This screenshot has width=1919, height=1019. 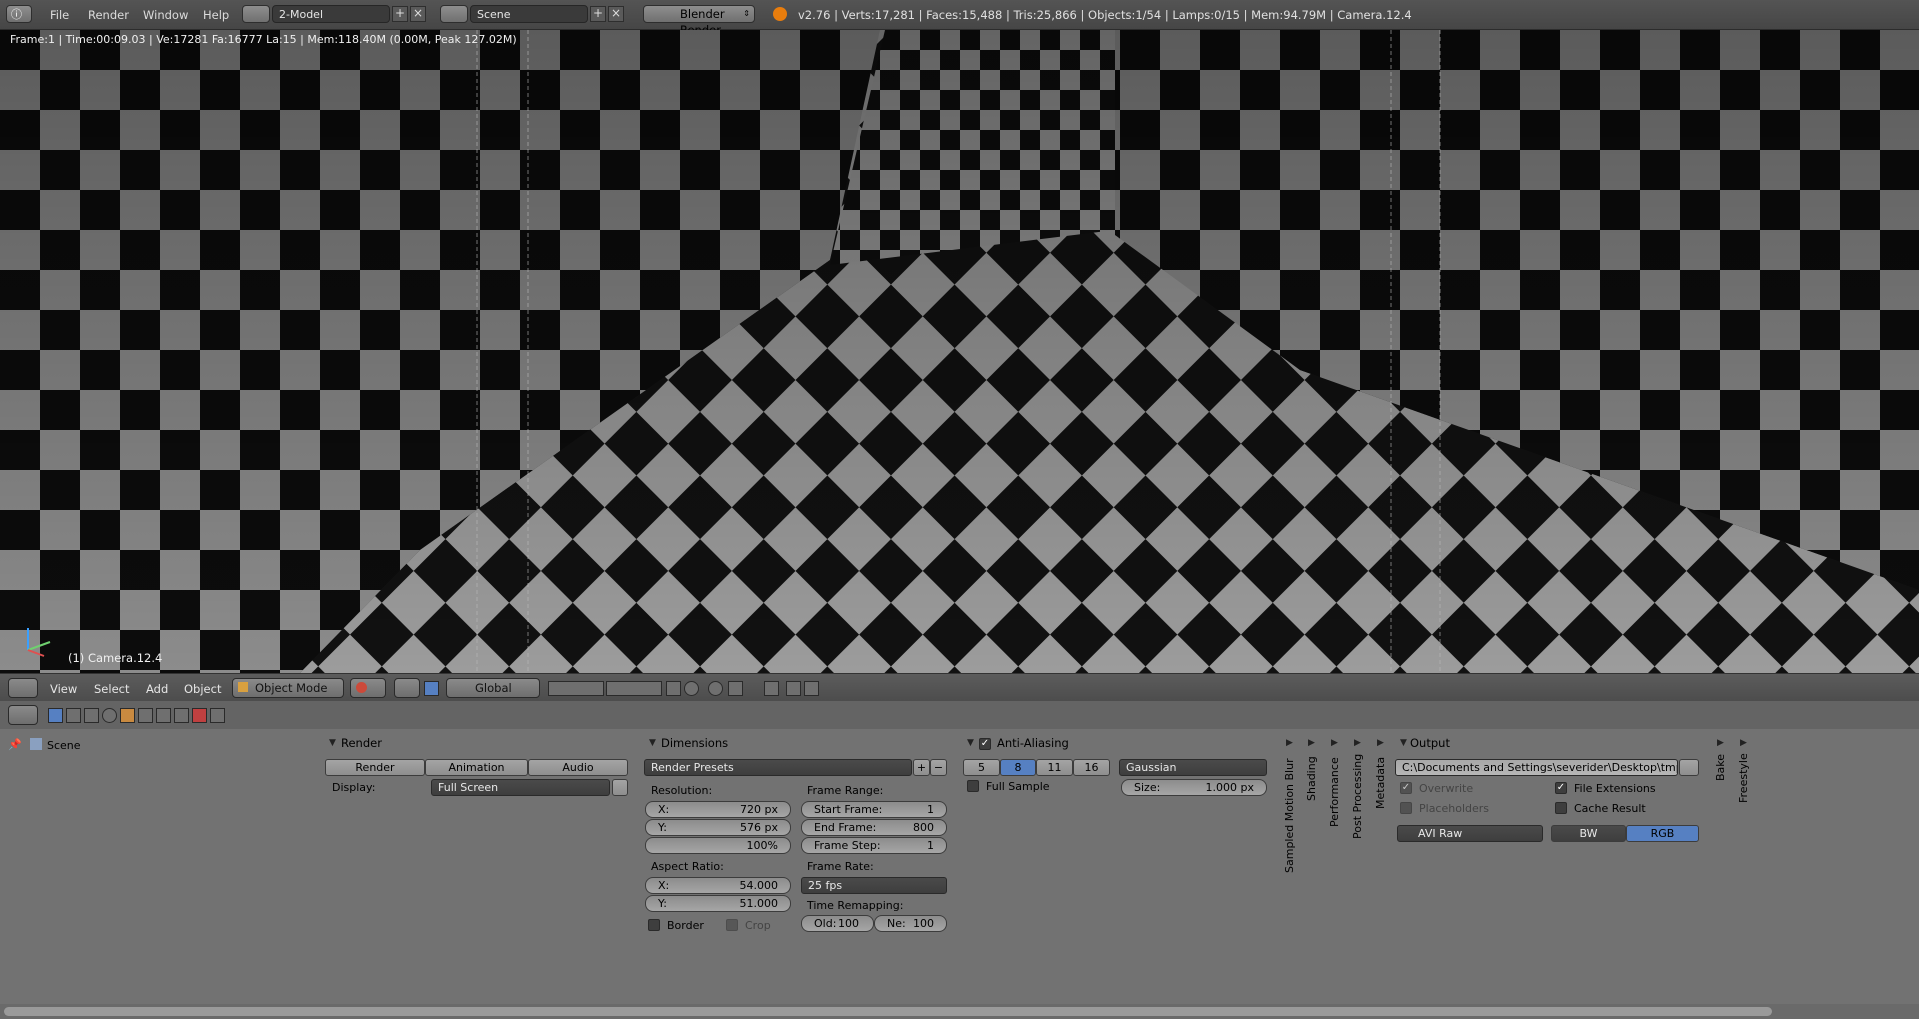 What do you see at coordinates (288, 688) in the screenshot?
I see `mode-select: Object Mode` at bounding box center [288, 688].